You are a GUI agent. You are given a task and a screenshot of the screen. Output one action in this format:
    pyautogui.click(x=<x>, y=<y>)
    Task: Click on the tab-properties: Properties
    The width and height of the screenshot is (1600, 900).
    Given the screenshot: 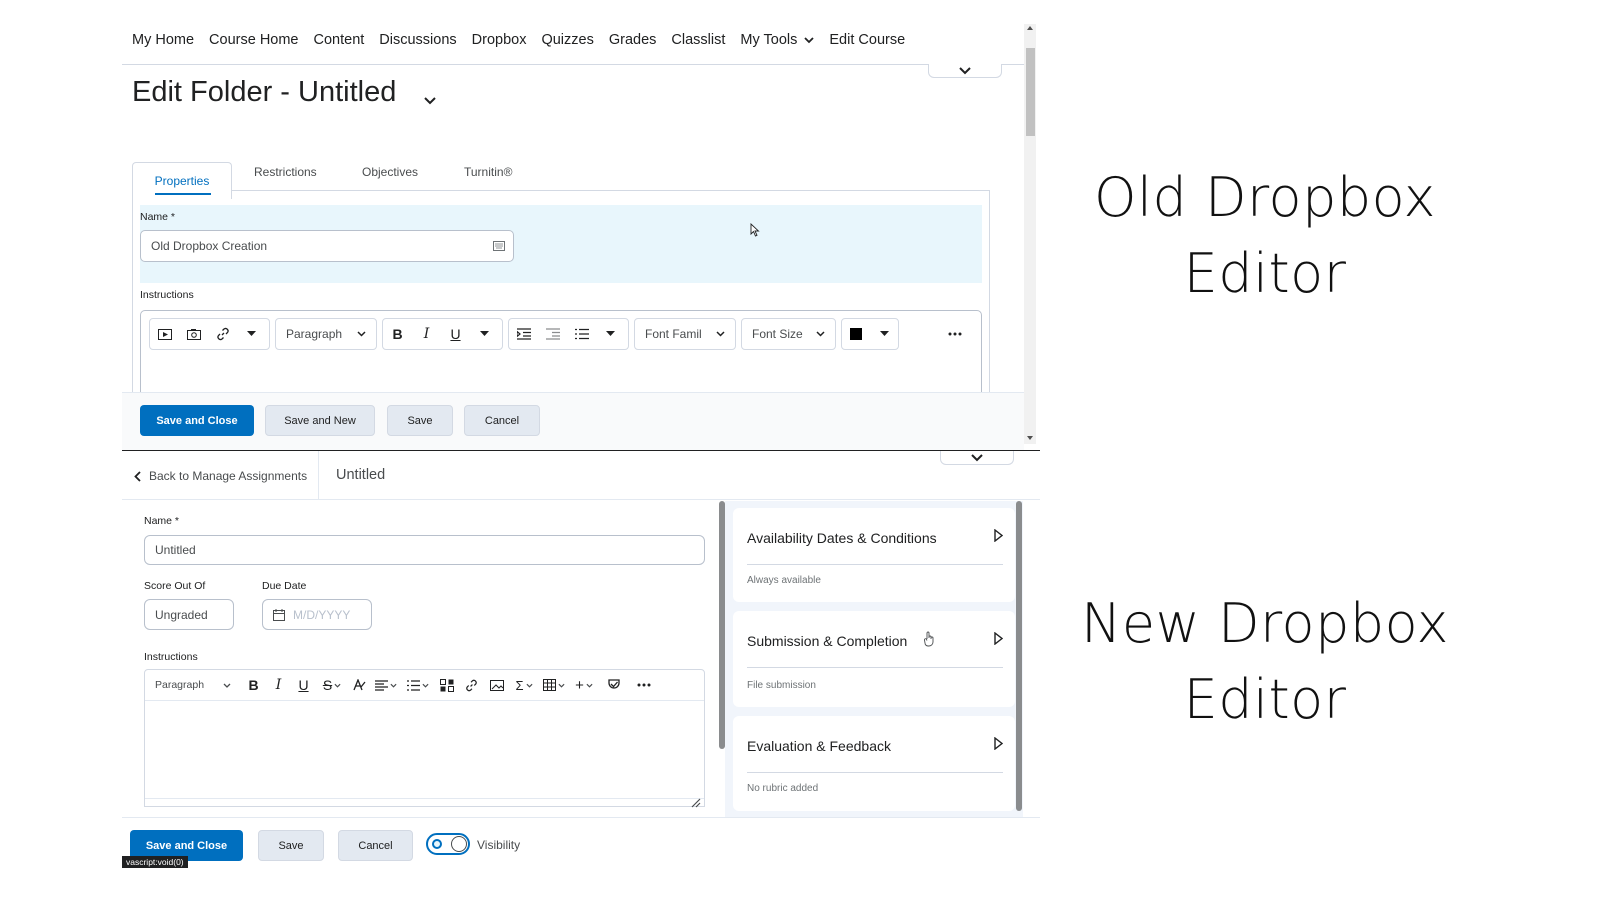 What is the action you would take?
    pyautogui.click(x=182, y=180)
    